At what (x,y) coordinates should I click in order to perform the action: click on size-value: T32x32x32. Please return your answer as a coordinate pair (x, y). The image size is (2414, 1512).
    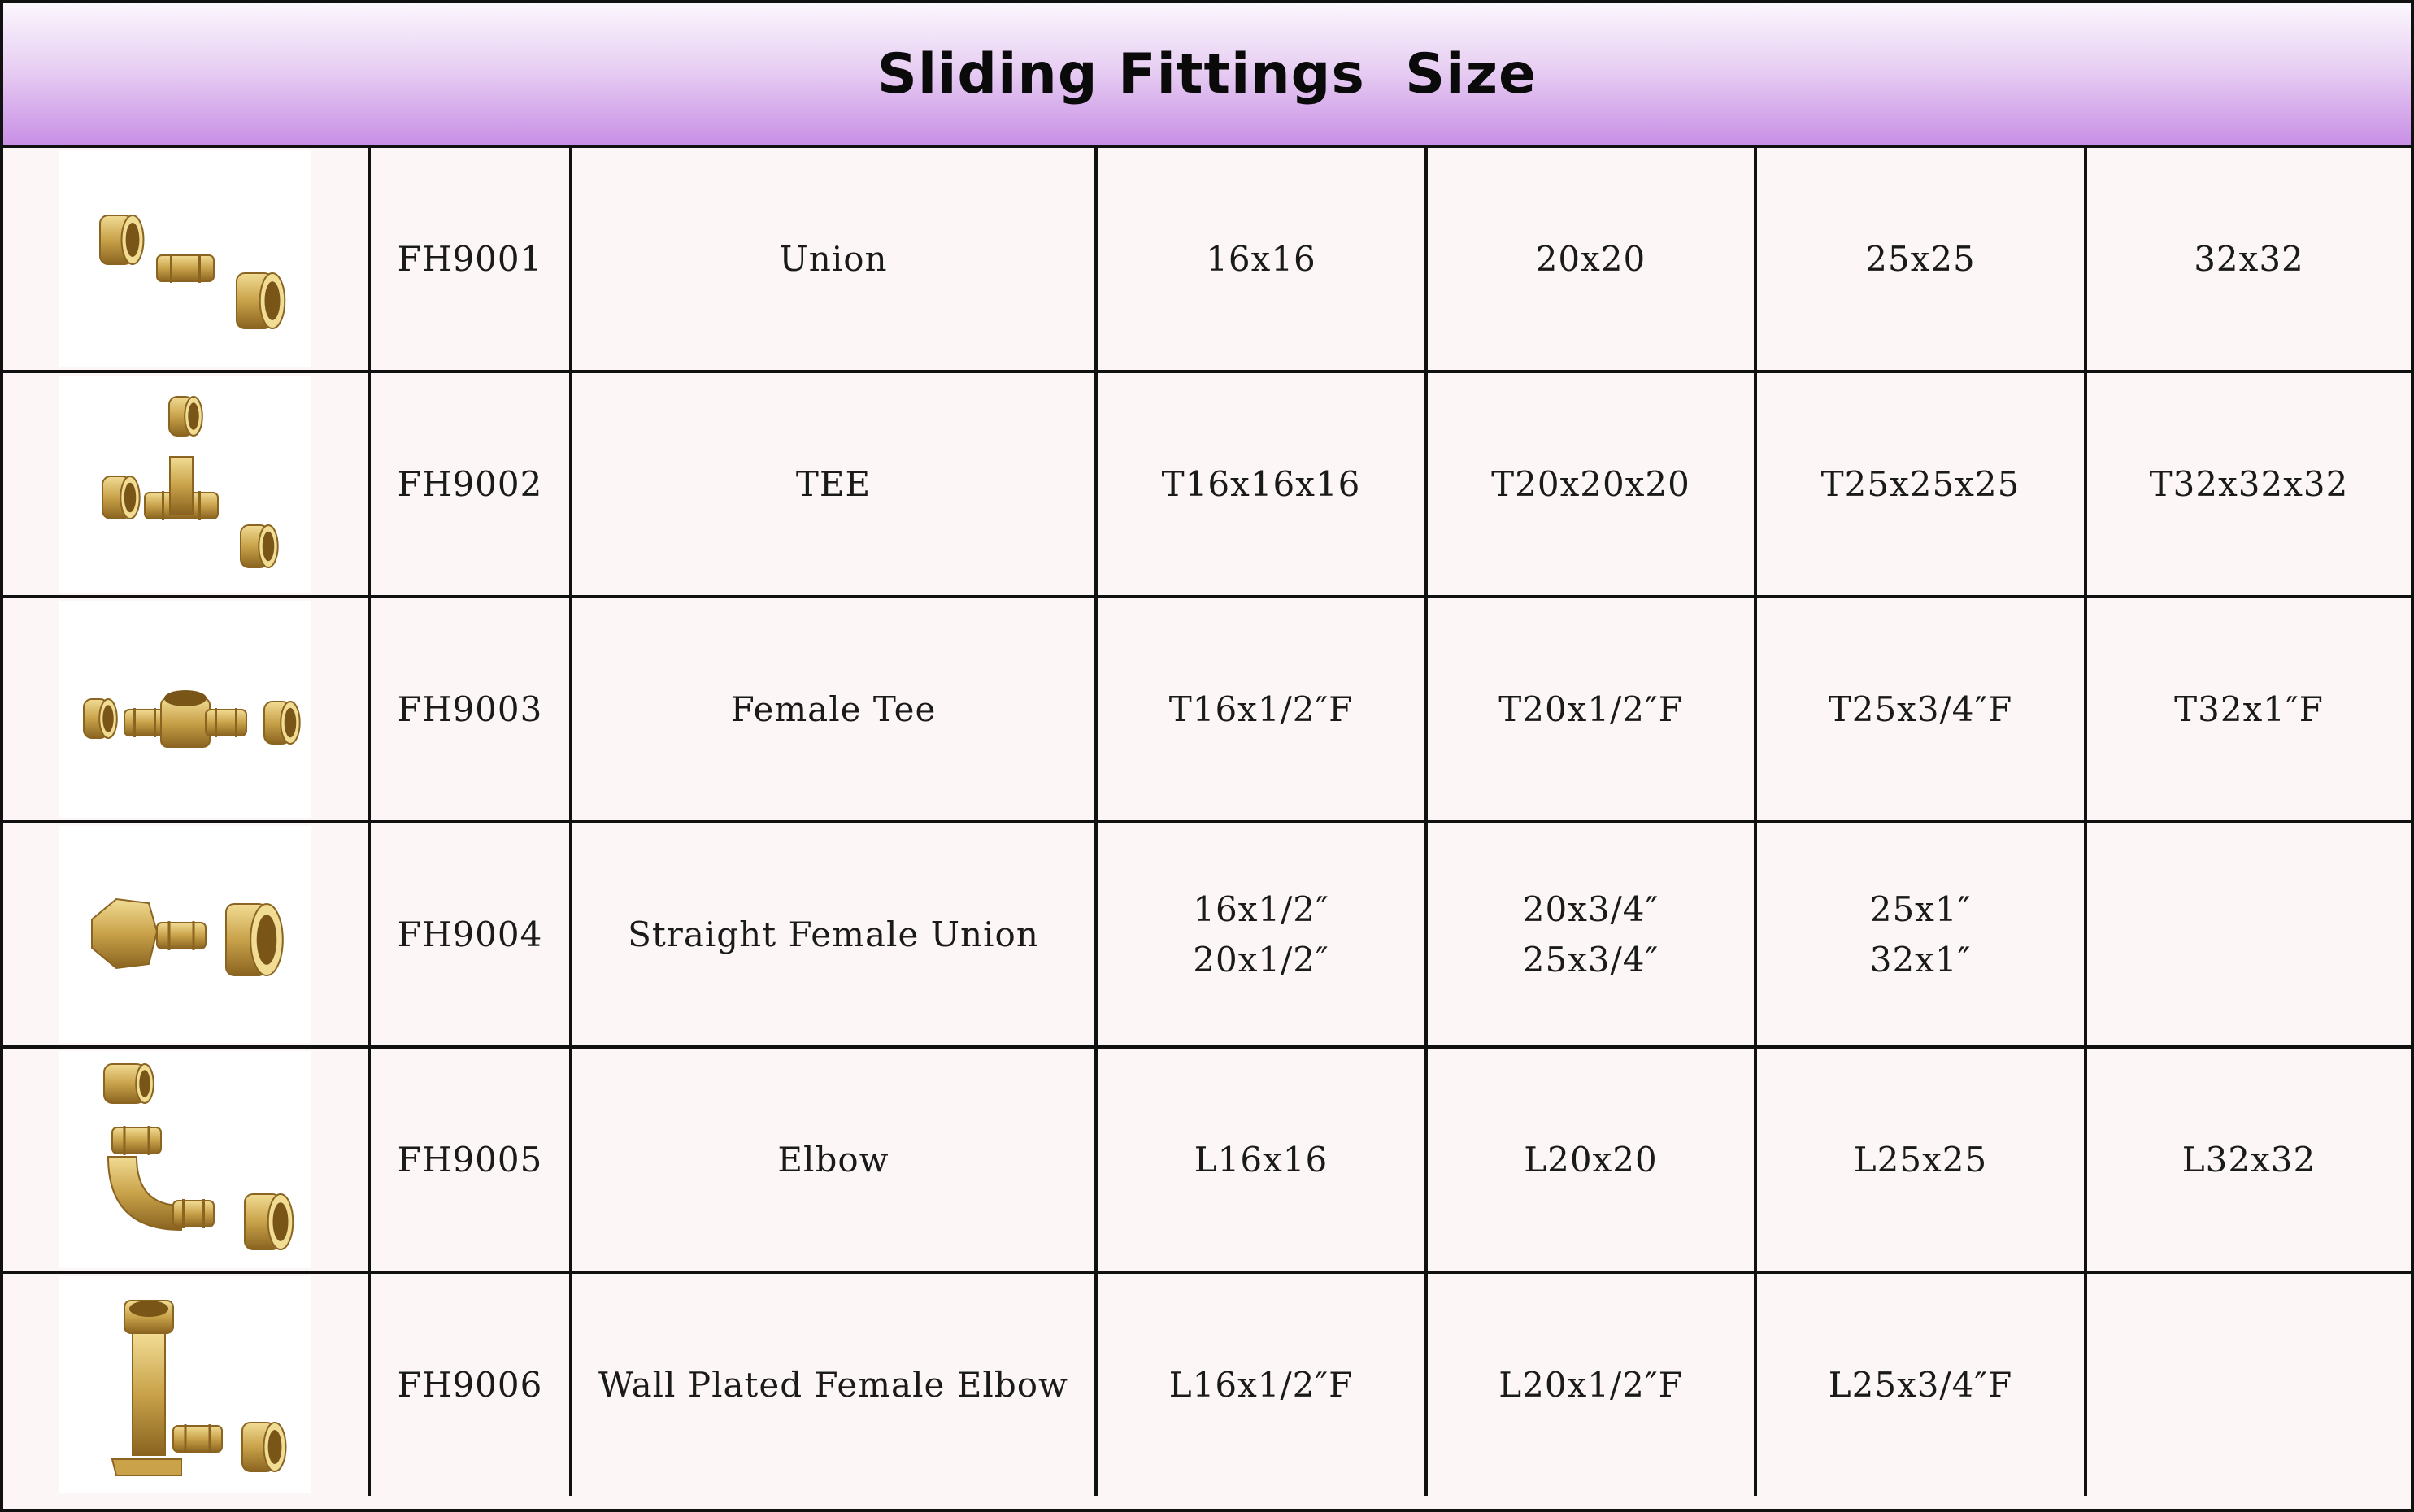
    Looking at the image, I should click on (2249, 483).